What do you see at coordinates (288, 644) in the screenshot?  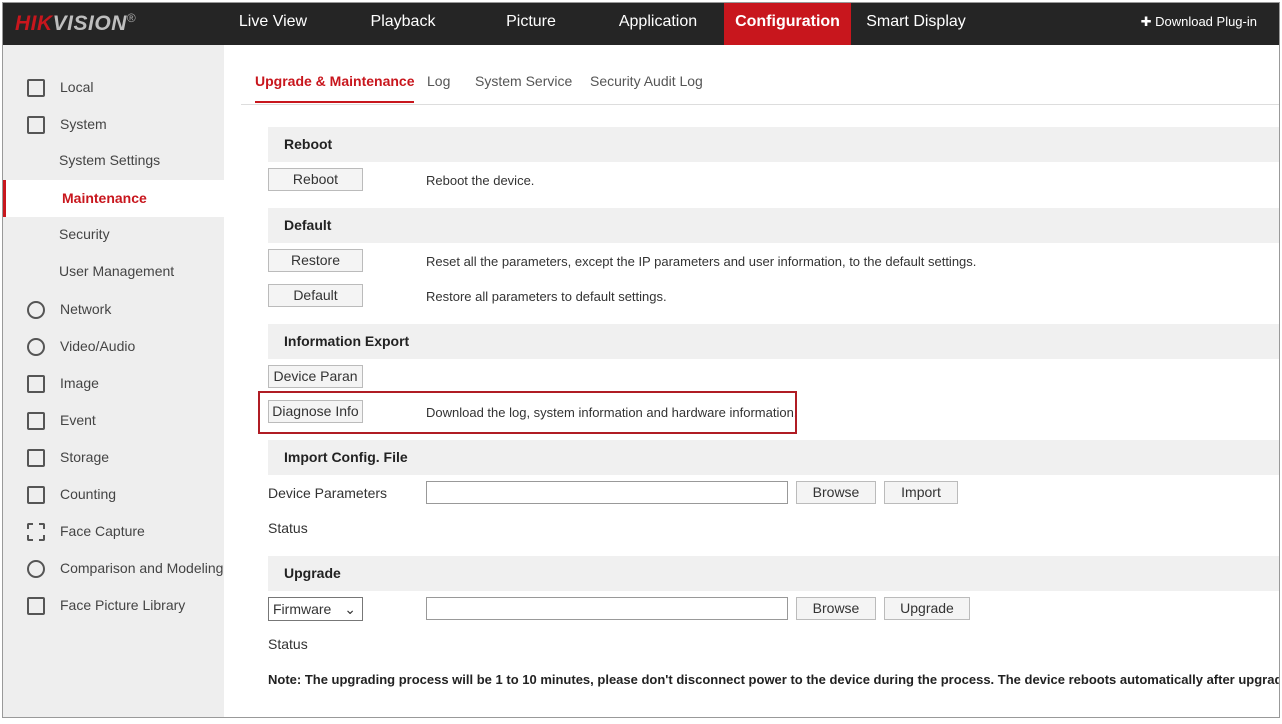 I see `upgrade-status-label: Status` at bounding box center [288, 644].